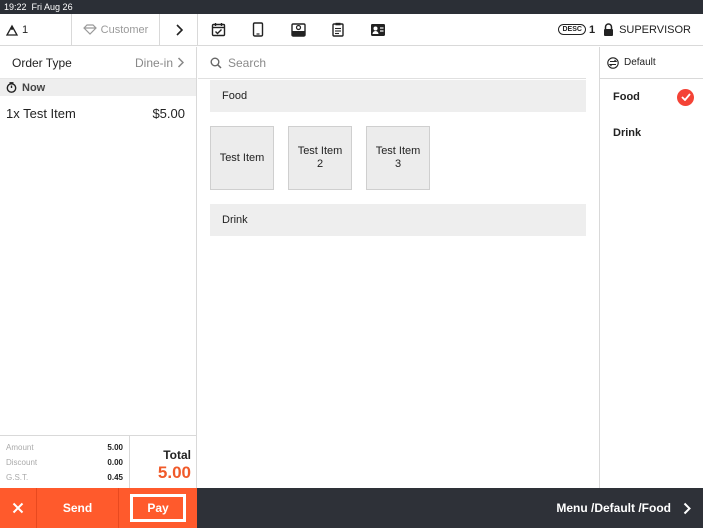 Image resolution: width=703 pixels, height=528 pixels. Describe the element at coordinates (12, 30) in the screenshot. I see `guests-icon` at that location.